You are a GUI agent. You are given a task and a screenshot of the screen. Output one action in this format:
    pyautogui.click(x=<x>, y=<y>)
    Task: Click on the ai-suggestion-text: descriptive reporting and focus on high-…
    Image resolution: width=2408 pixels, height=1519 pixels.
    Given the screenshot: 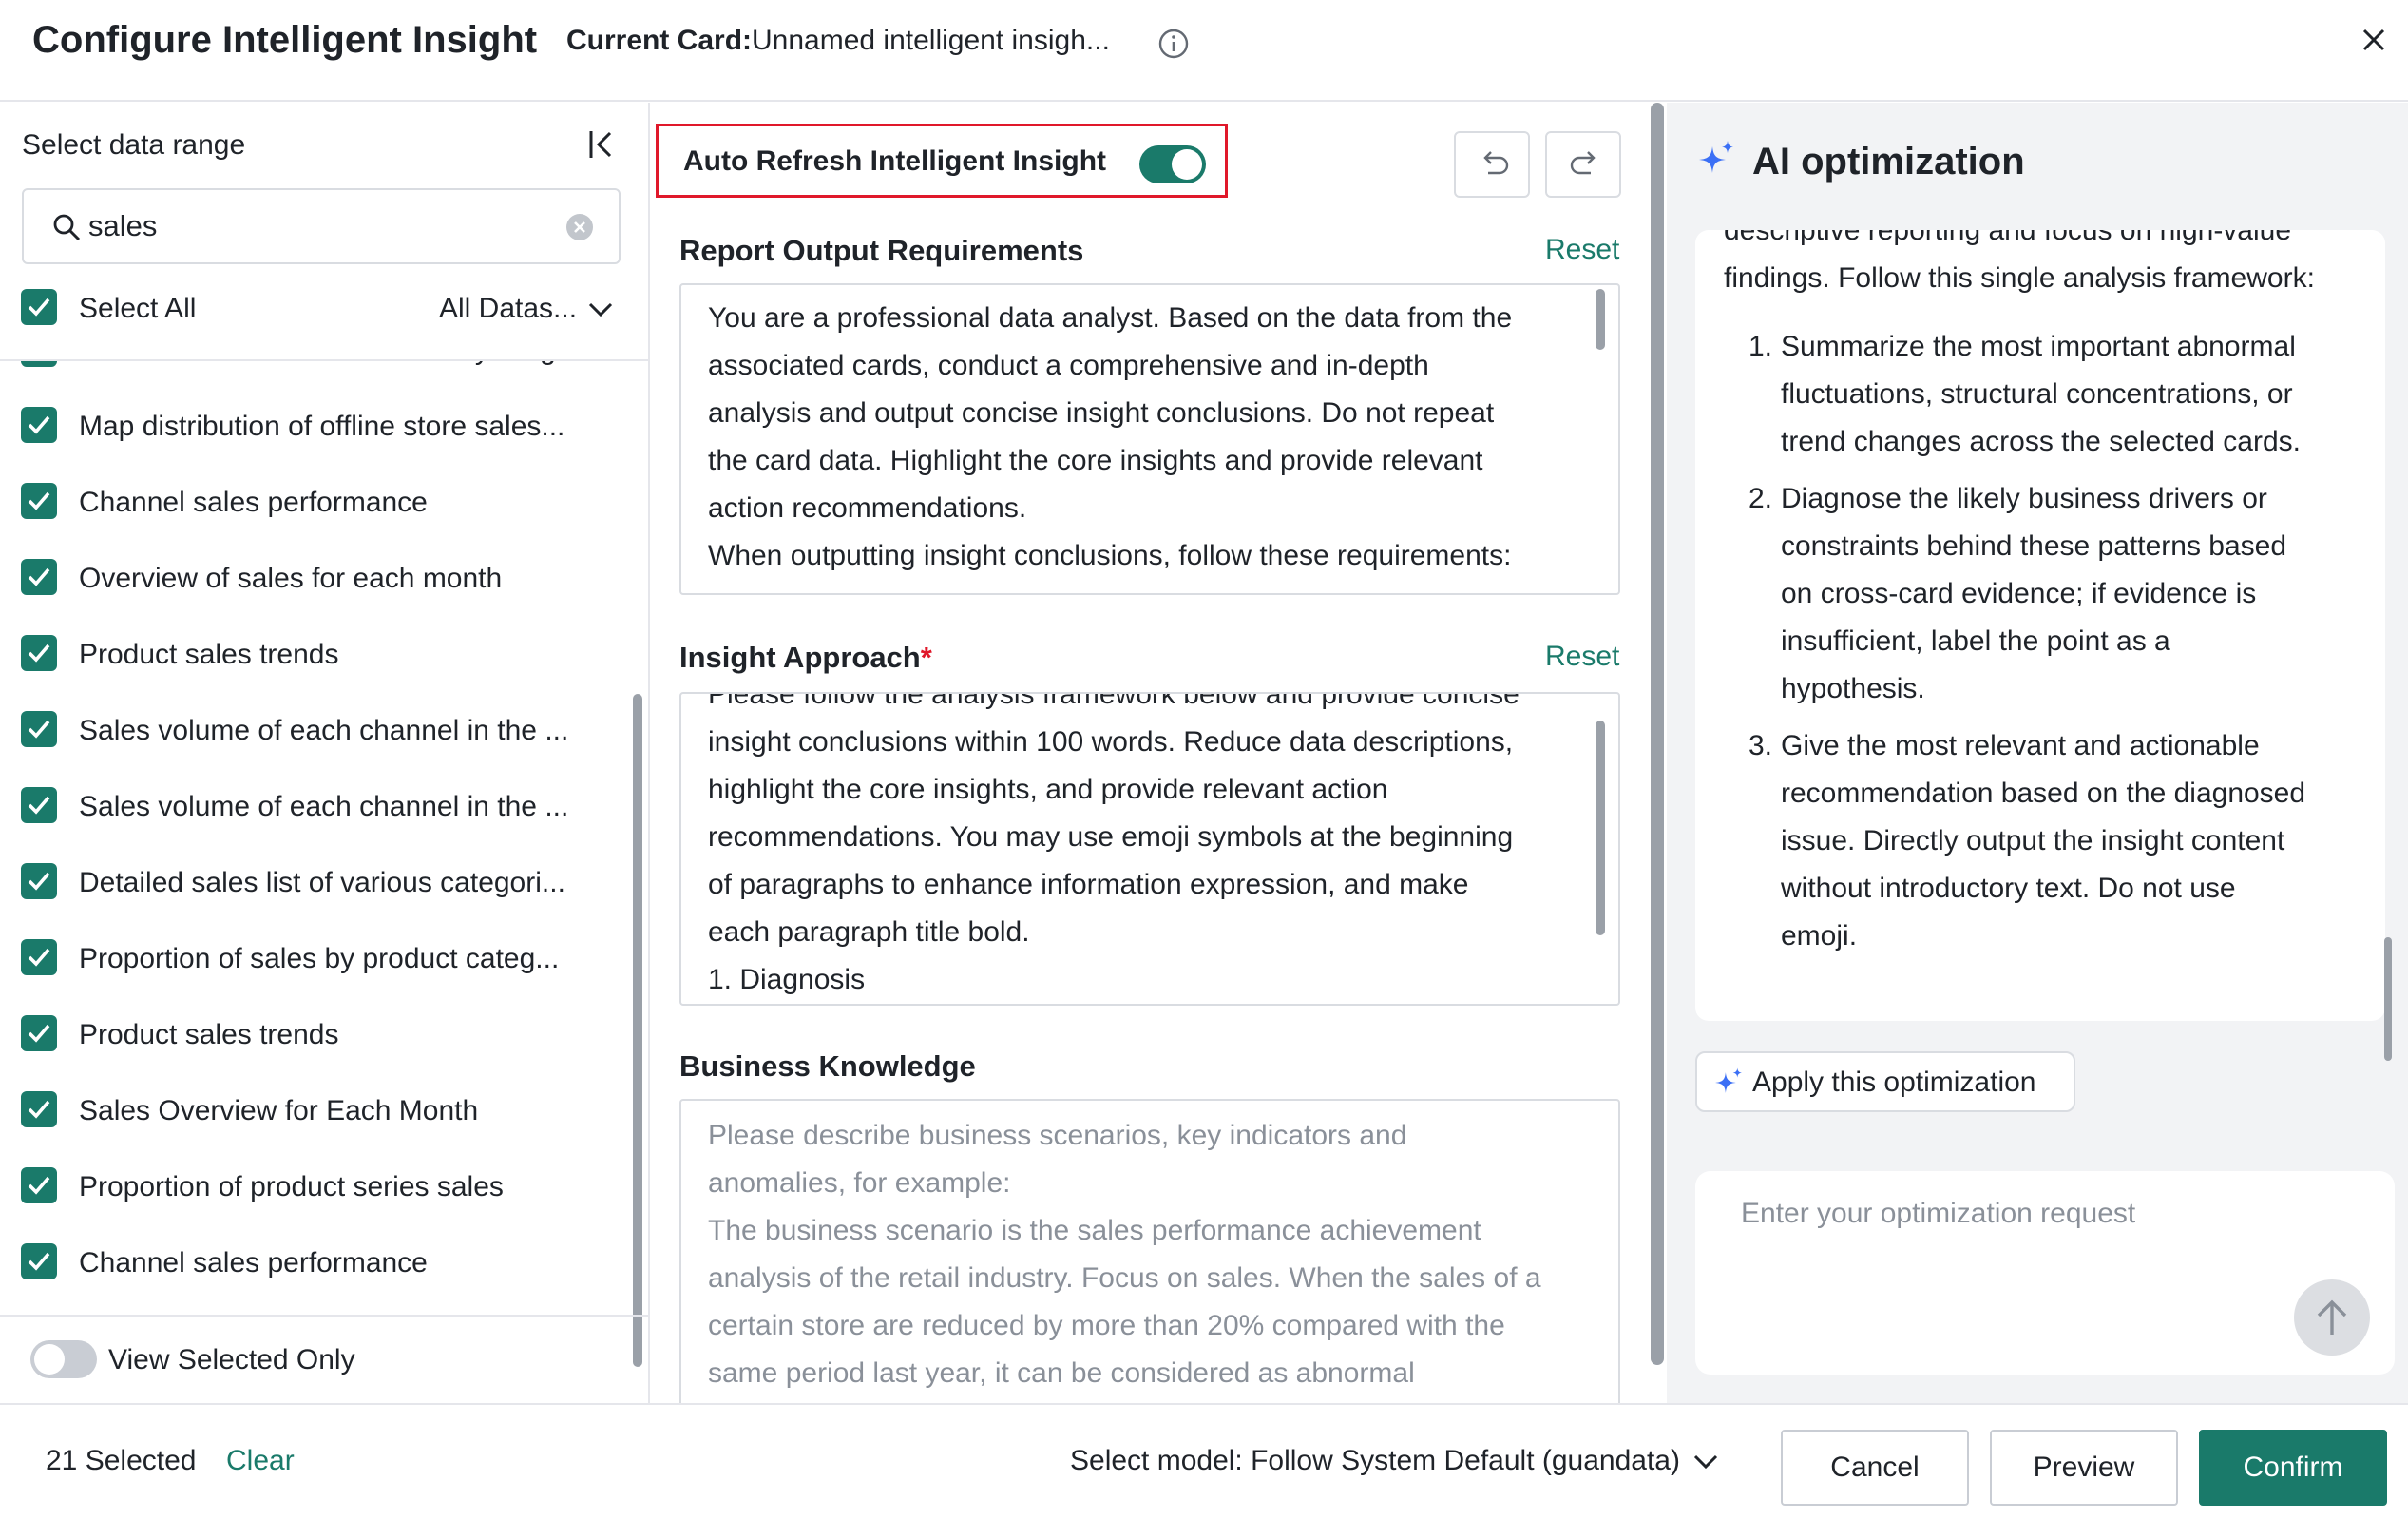 What is the action you would take?
    pyautogui.click(x=2051, y=600)
    